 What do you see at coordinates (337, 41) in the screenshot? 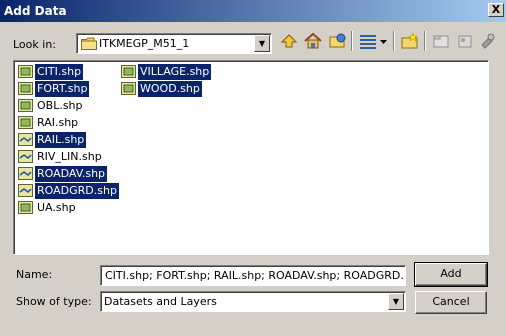
I see `connect-folder-icon` at bounding box center [337, 41].